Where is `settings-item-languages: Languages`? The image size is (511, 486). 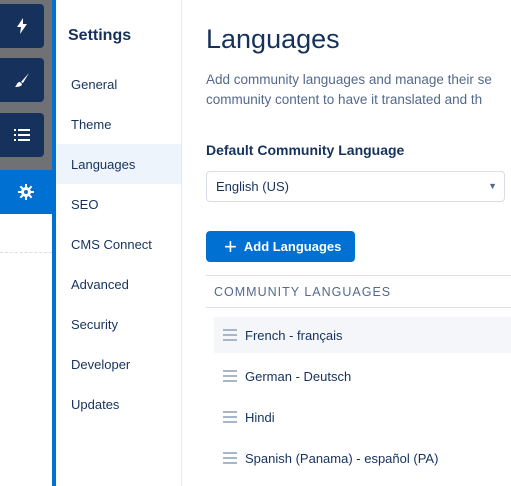
settings-item-languages: Languages is located at coordinates (118, 164).